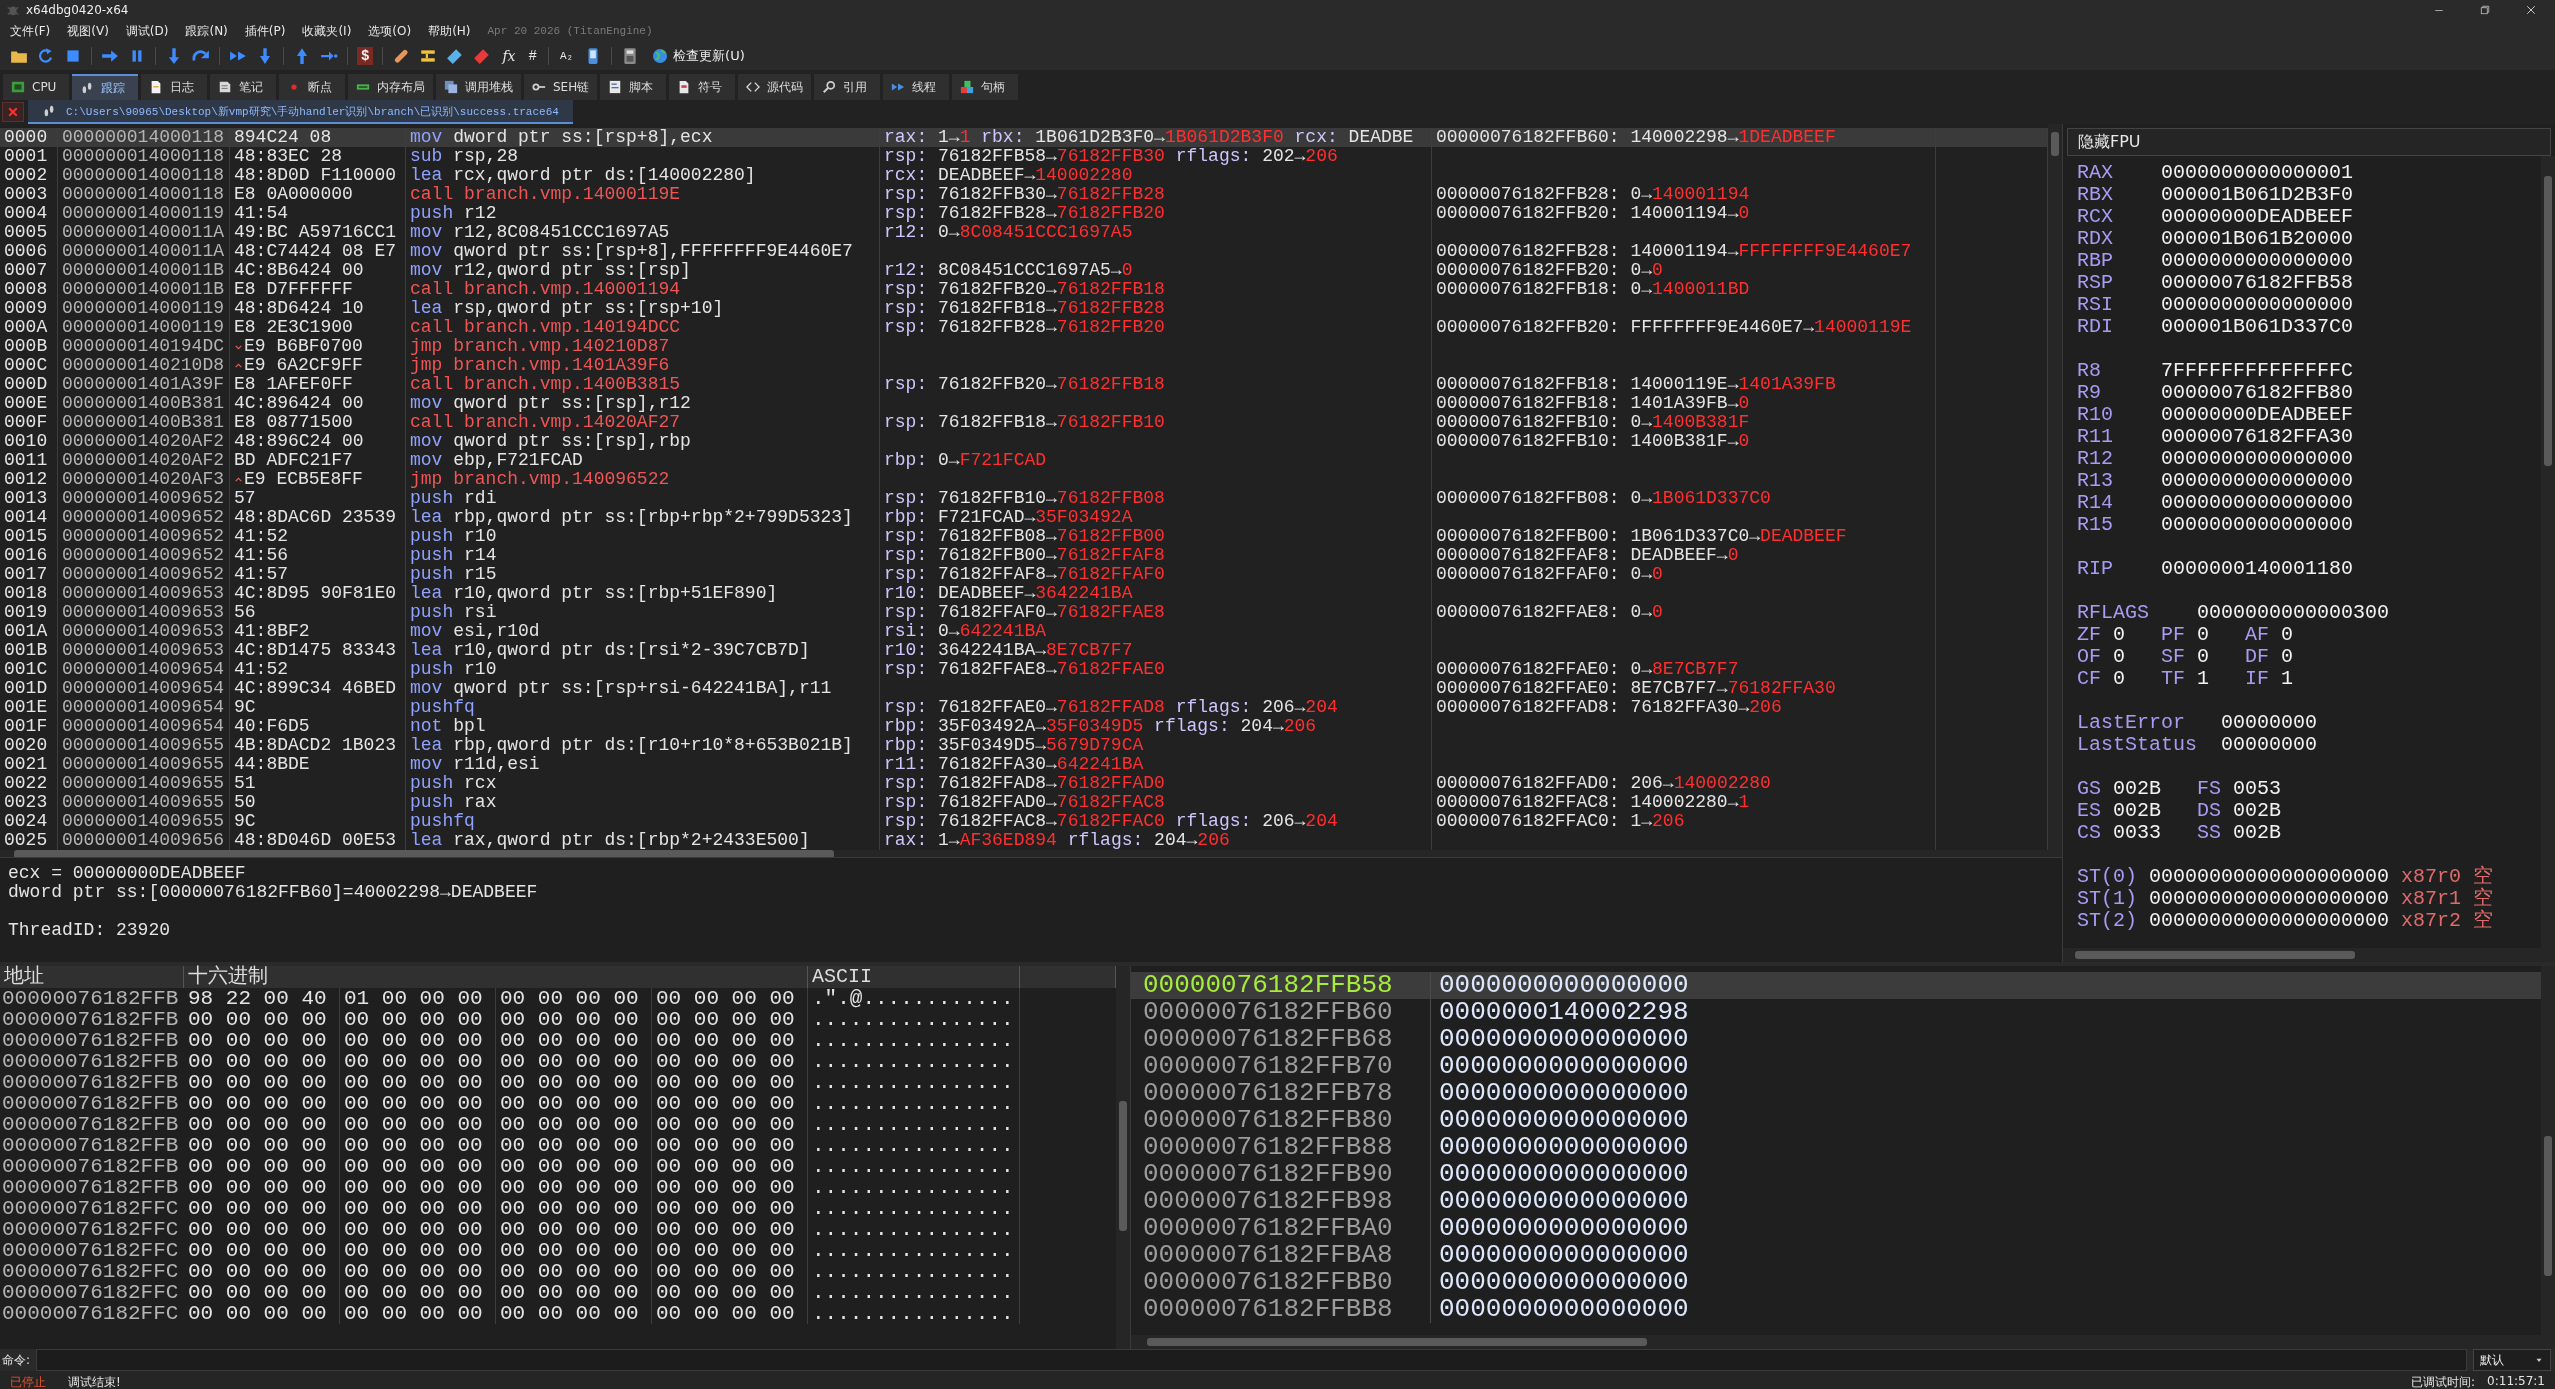 The image size is (2555, 1389). What do you see at coordinates (1836, 1228) in the screenshot?
I see `stack-row: 00000076182FFBA0 0000000000000000` at bounding box center [1836, 1228].